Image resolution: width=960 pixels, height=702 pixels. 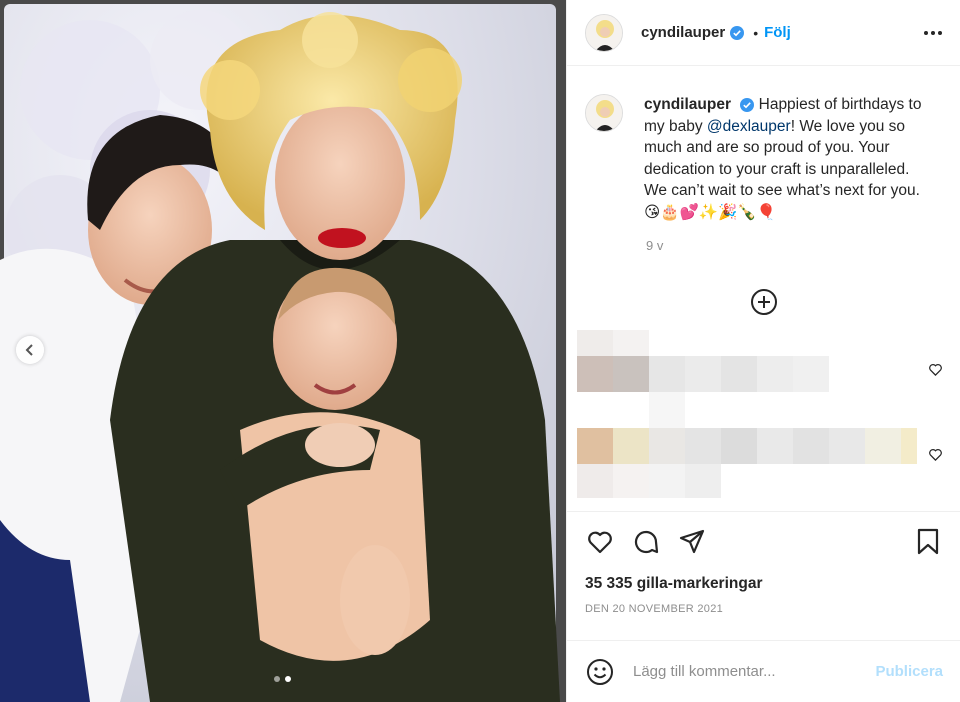 I want to click on caption-timestamp: 9 v, so click(x=803, y=245).